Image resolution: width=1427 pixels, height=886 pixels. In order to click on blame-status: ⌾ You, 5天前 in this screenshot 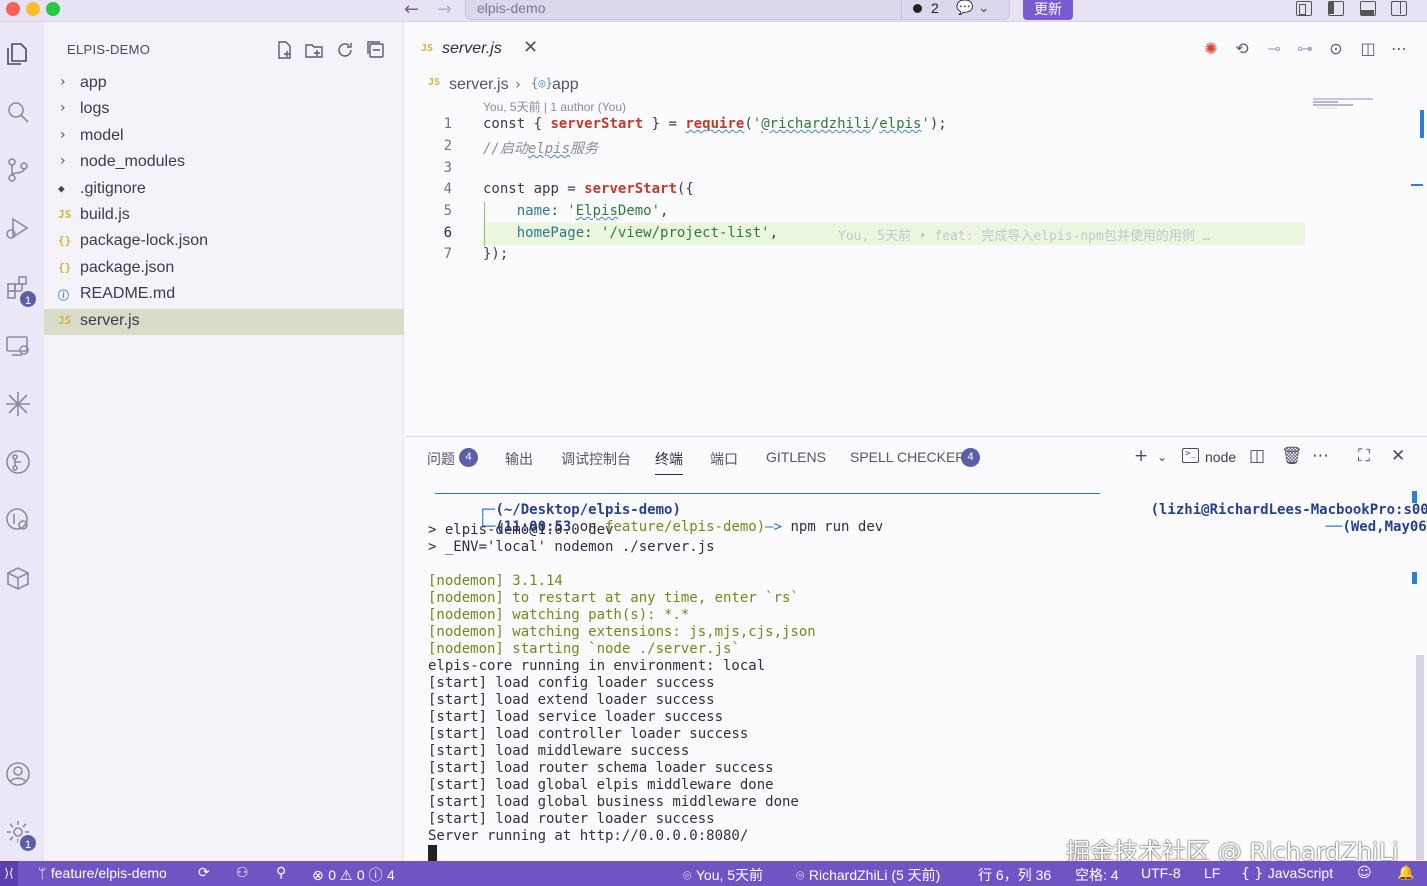, I will do `click(723, 875)`.